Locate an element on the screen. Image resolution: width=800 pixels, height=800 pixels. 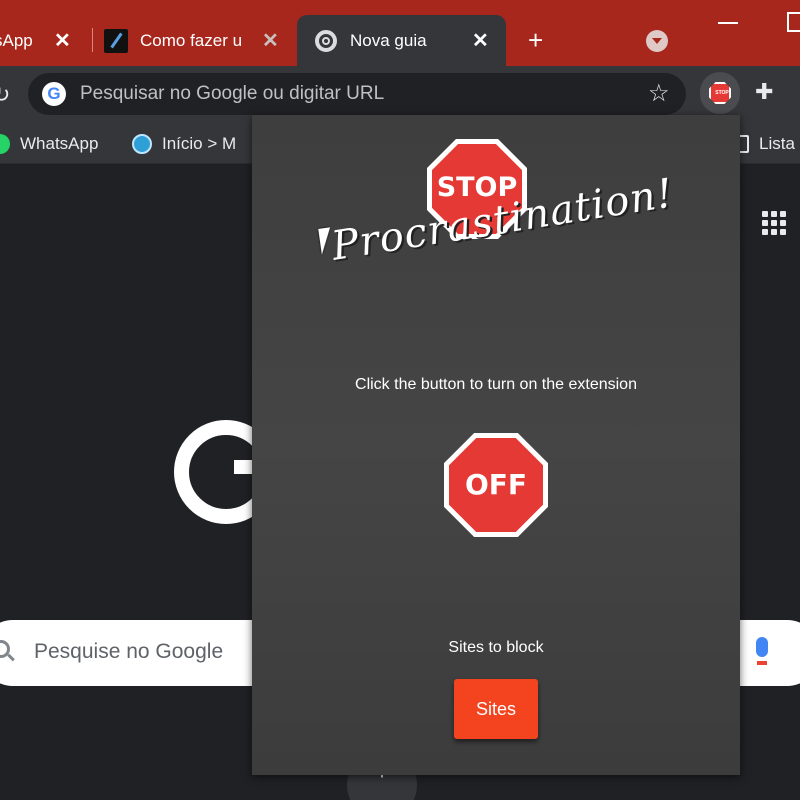
tab-whatsapp: sApp ✕ is located at coordinates (39, 40).